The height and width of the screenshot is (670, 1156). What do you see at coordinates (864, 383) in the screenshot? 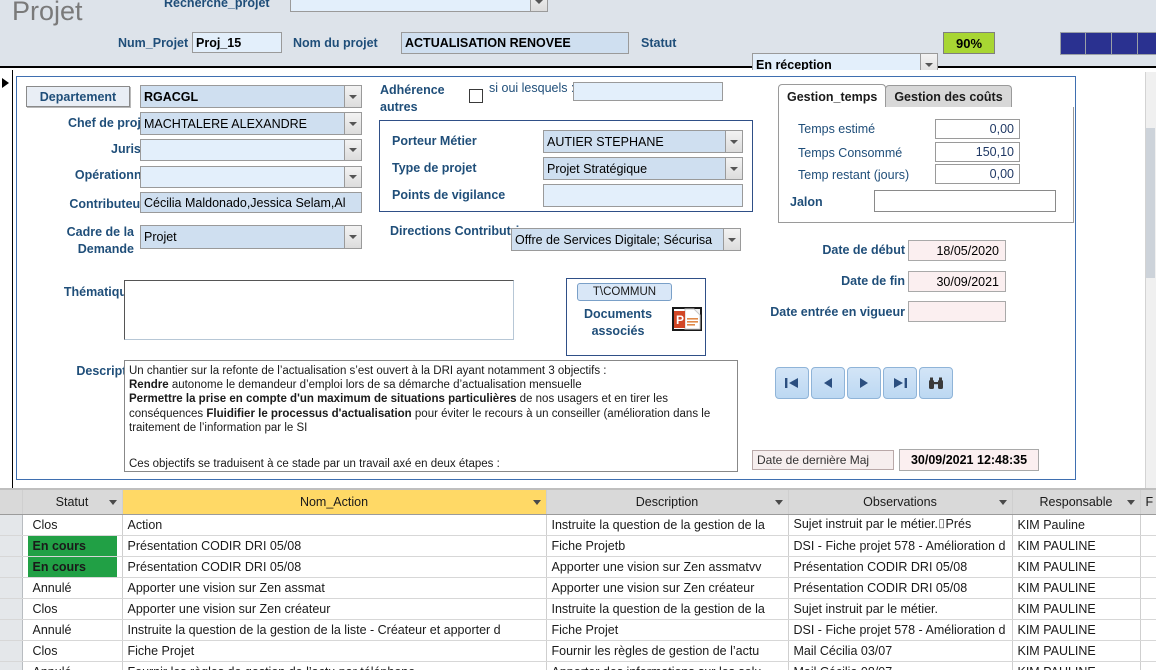
I see `next-record-button` at bounding box center [864, 383].